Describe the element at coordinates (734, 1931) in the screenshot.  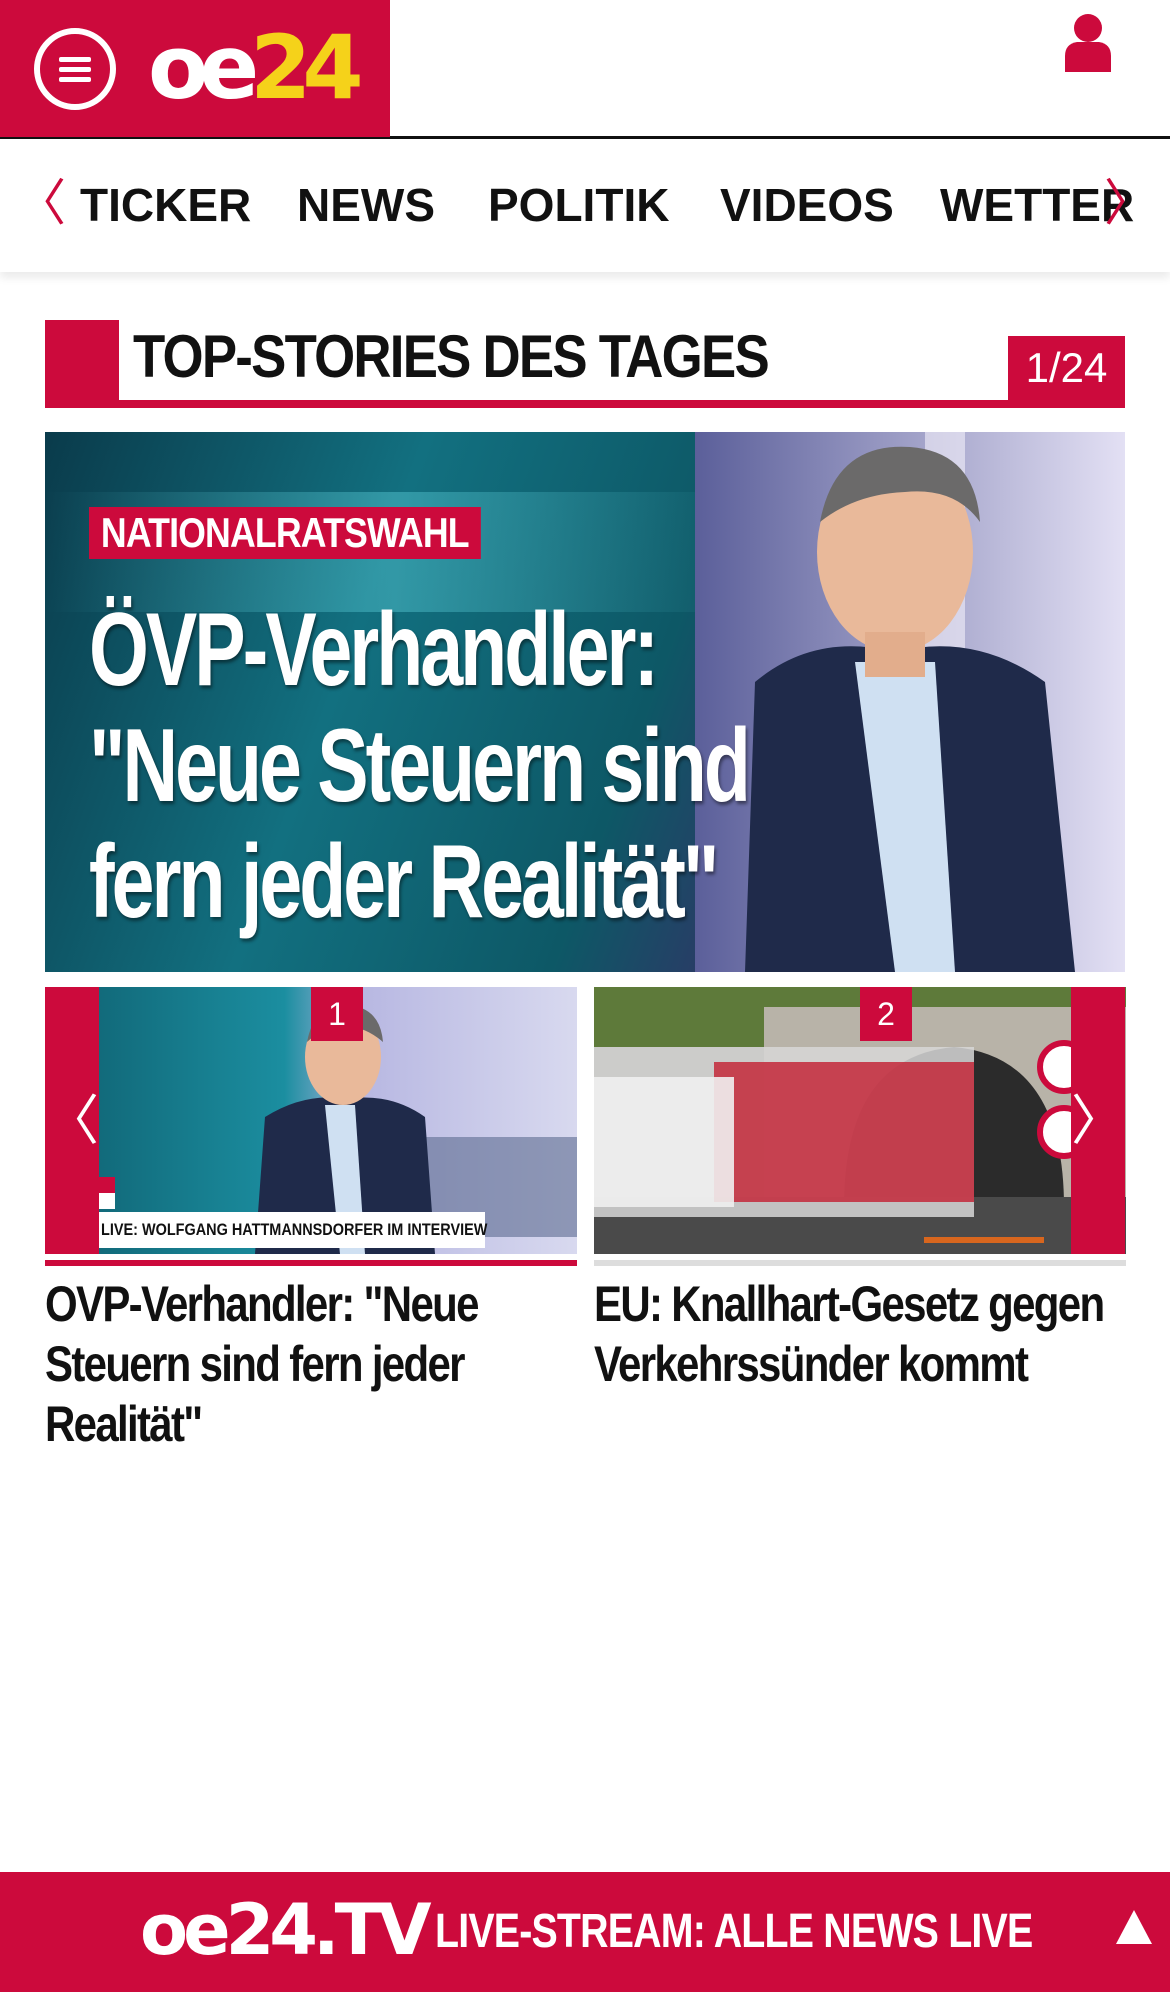
I see `live-stream-label: LIVE-STREAM: ALLE NEWS LIVE` at that location.